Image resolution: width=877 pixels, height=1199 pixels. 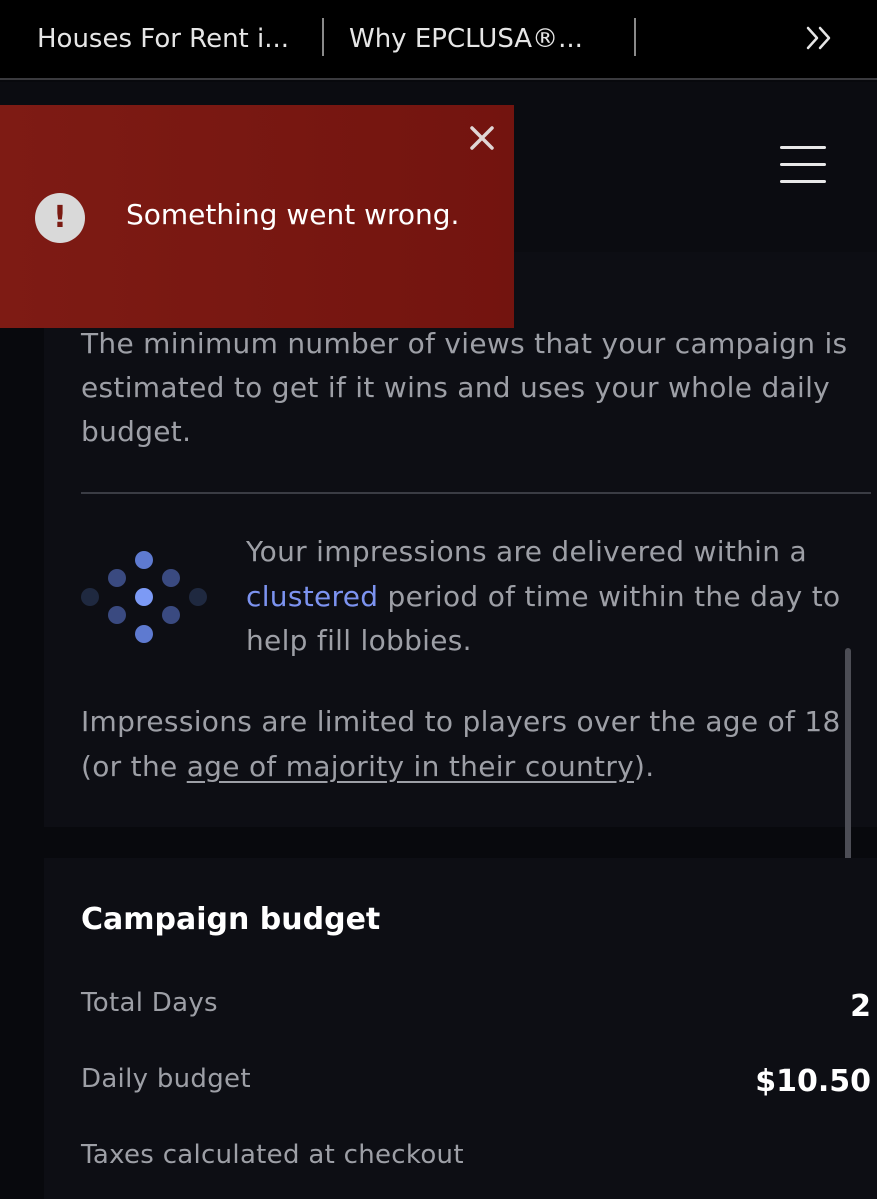 What do you see at coordinates (482, 138) in the screenshot?
I see `close-icon` at bounding box center [482, 138].